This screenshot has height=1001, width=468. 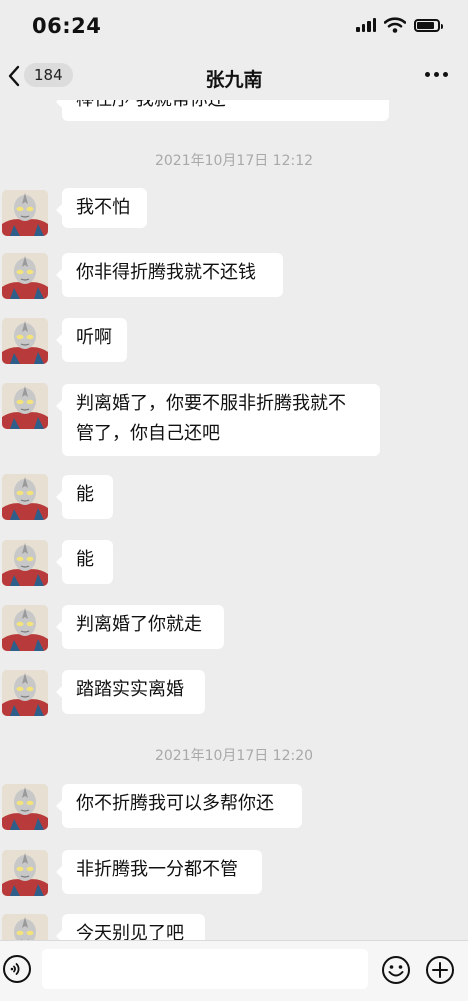 What do you see at coordinates (428, 25) in the screenshot?
I see `battery-icon` at bounding box center [428, 25].